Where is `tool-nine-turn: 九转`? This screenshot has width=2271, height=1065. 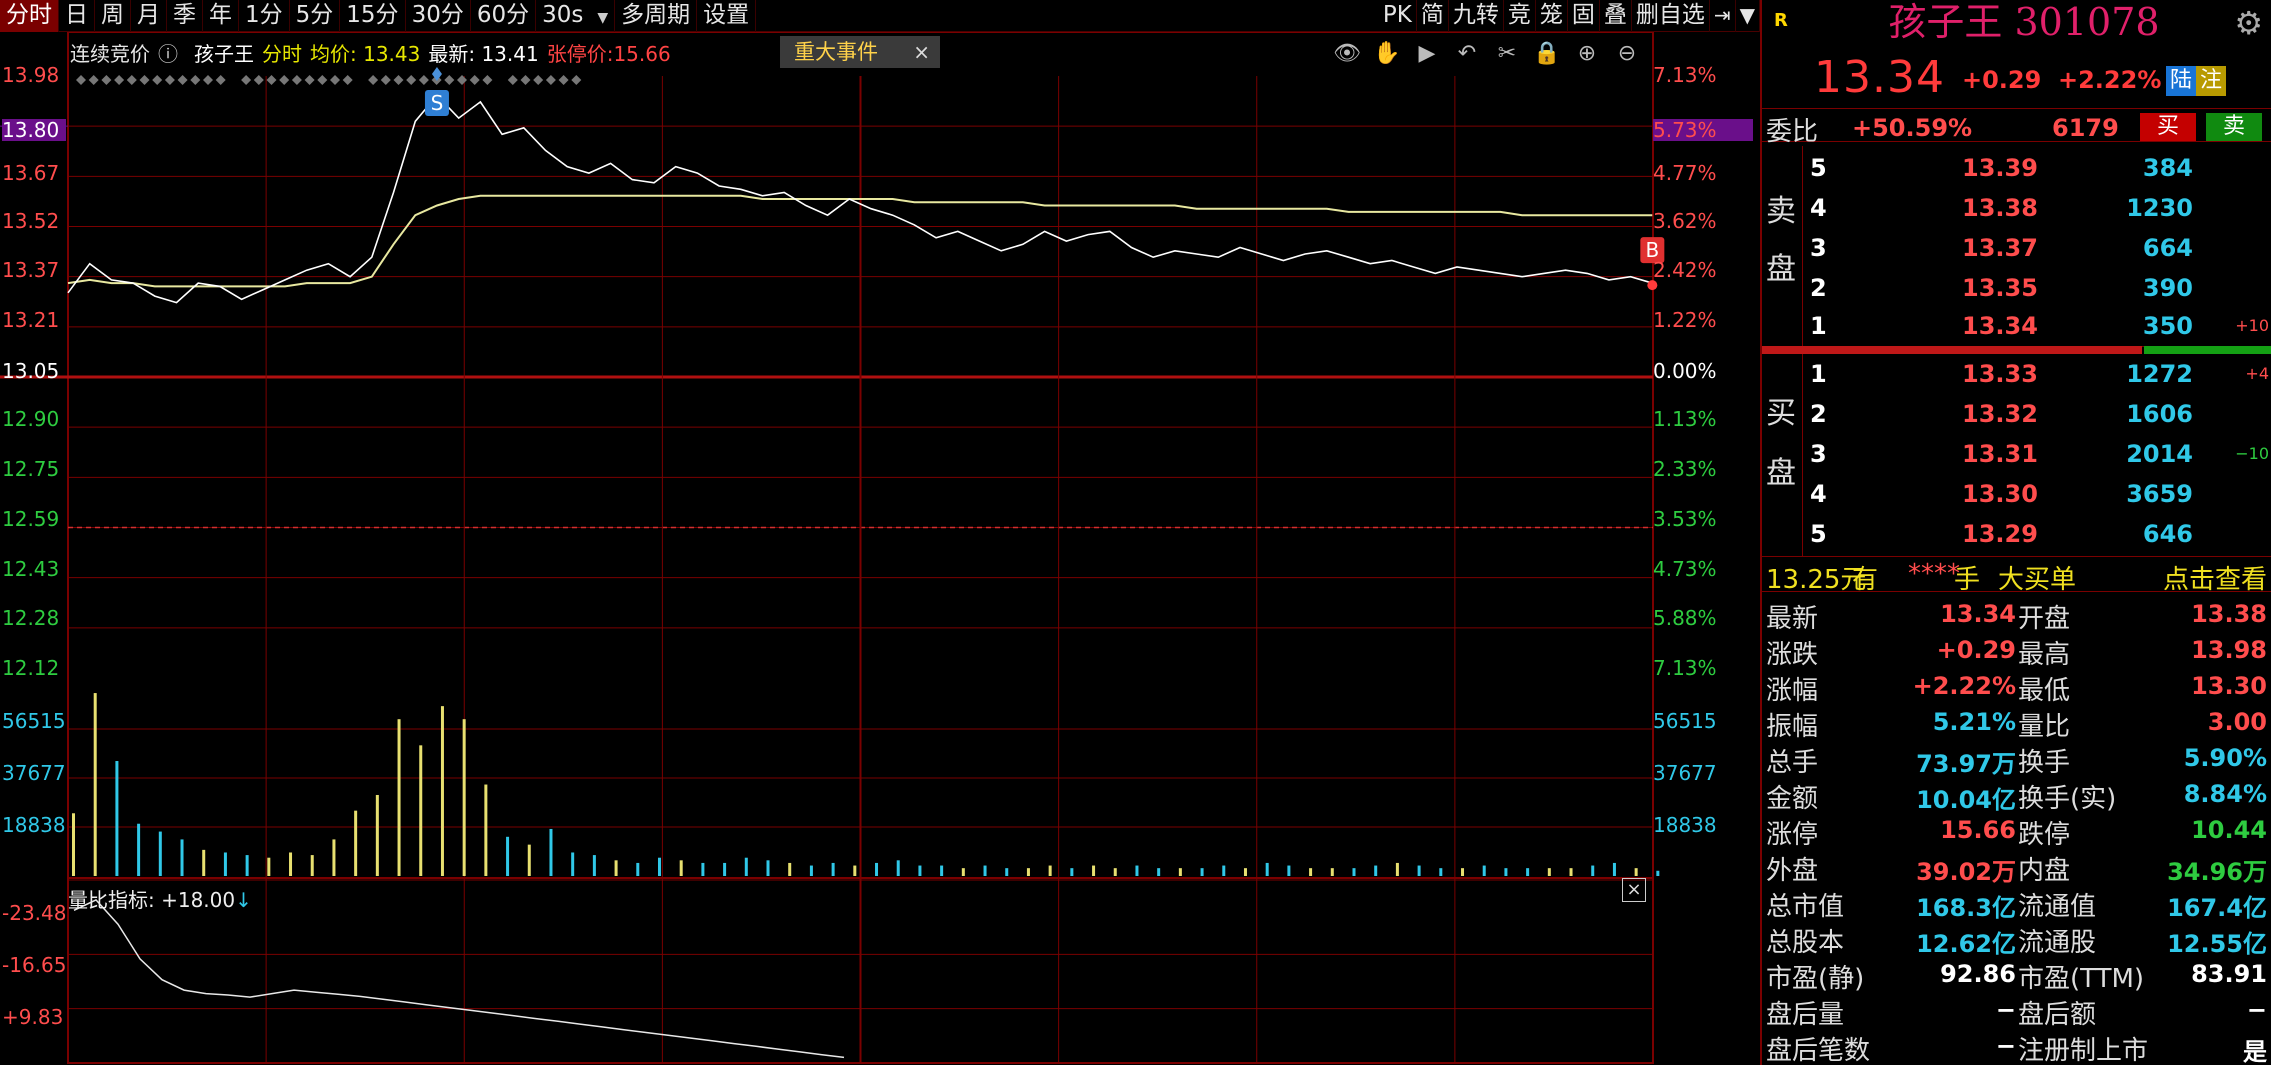 tool-nine-turn: 九转 is located at coordinates (1476, 16).